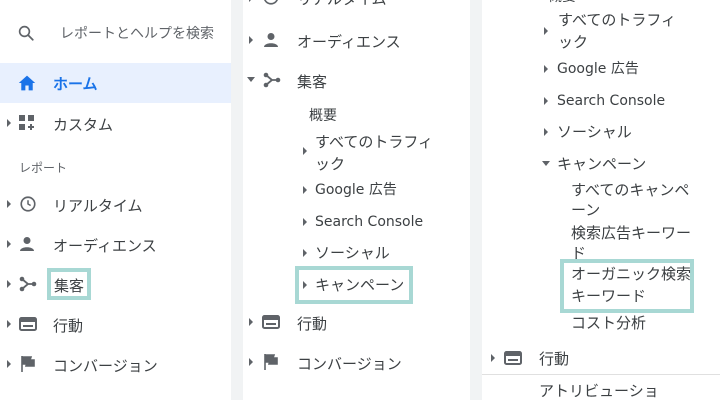 This screenshot has height=400, width=720. What do you see at coordinates (627, 286) in the screenshot?
I see `subitem-organic-keywords: オーガニック検索 キーワード` at bounding box center [627, 286].